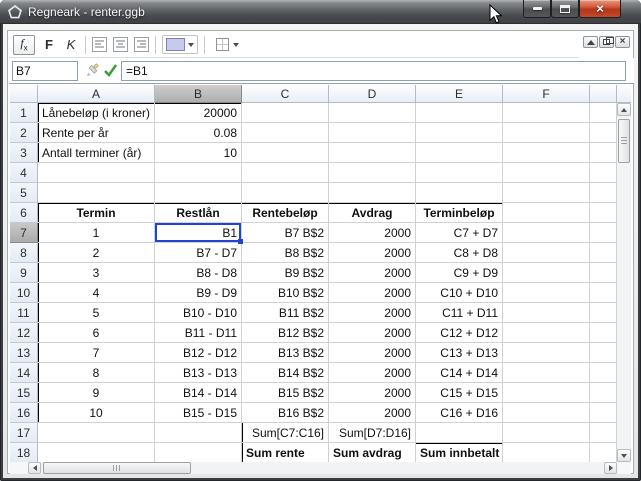  I want to click on column-header-B: B, so click(198, 94).